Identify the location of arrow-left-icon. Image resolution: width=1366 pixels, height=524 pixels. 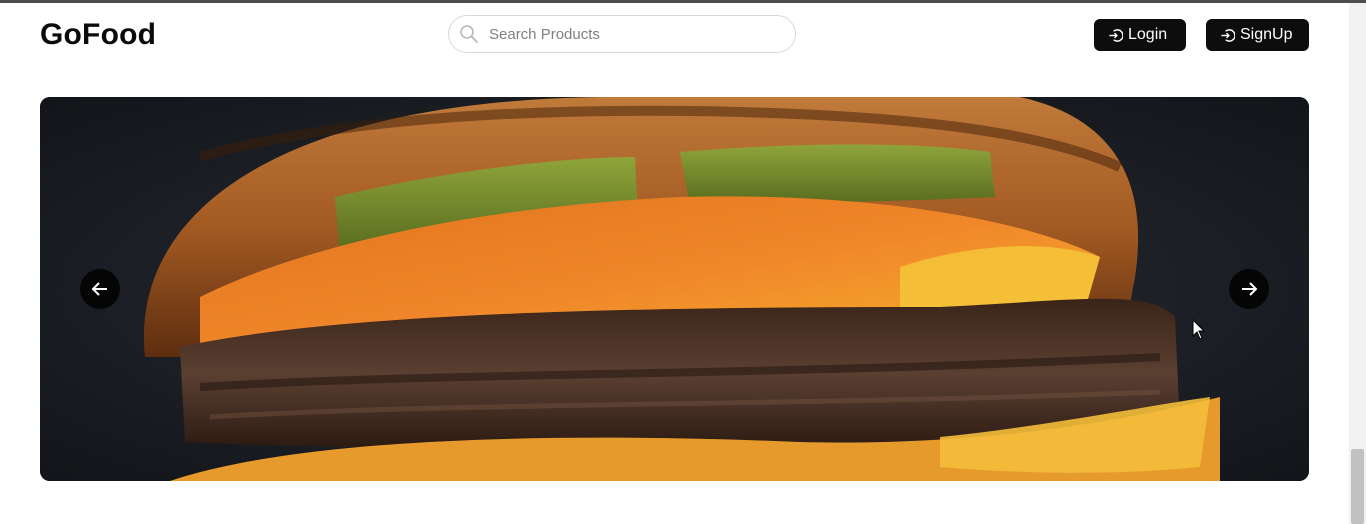
(99, 289).